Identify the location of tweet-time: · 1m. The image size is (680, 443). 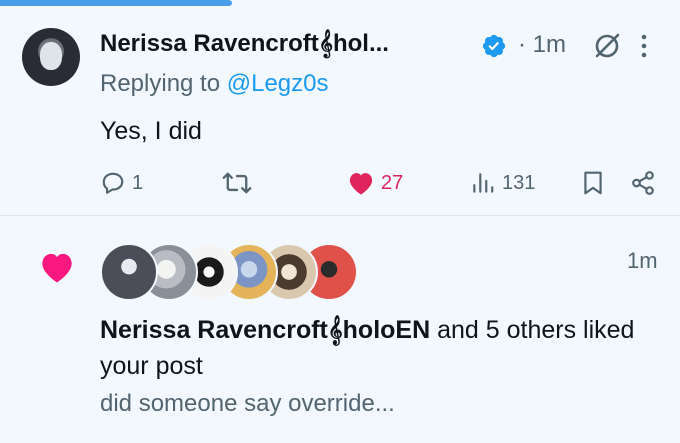
(542, 45).